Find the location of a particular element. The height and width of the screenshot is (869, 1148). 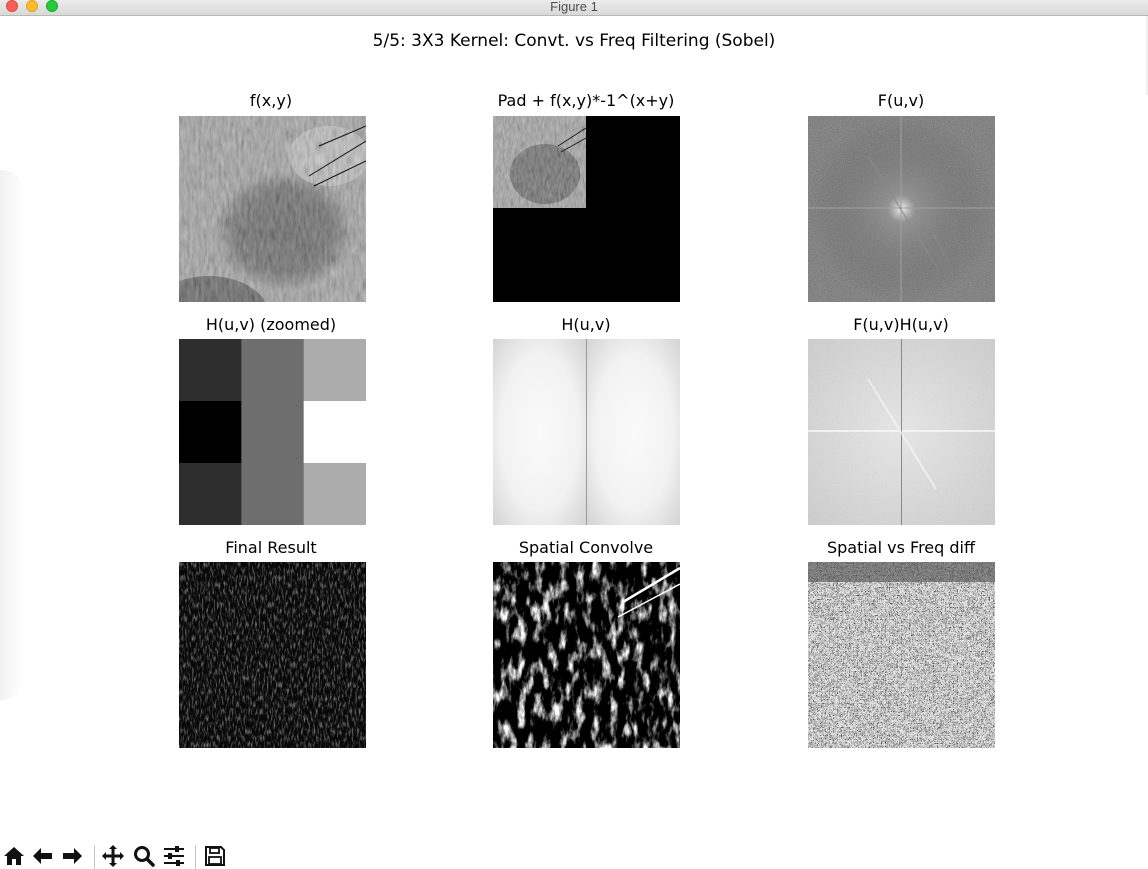

subplot-title-kernel-zoomed: H(u,v) (zoomed) is located at coordinates (271, 324).